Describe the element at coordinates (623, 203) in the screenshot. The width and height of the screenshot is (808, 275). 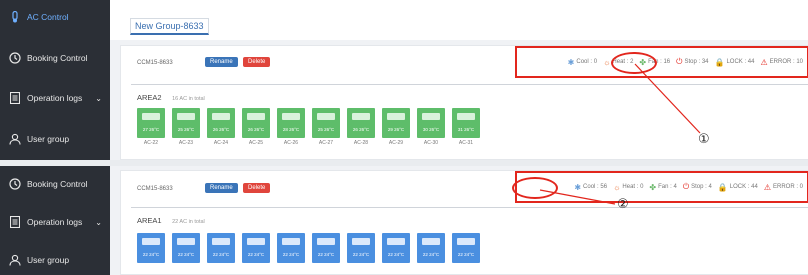
I see `callout-label-2: ②` at that location.